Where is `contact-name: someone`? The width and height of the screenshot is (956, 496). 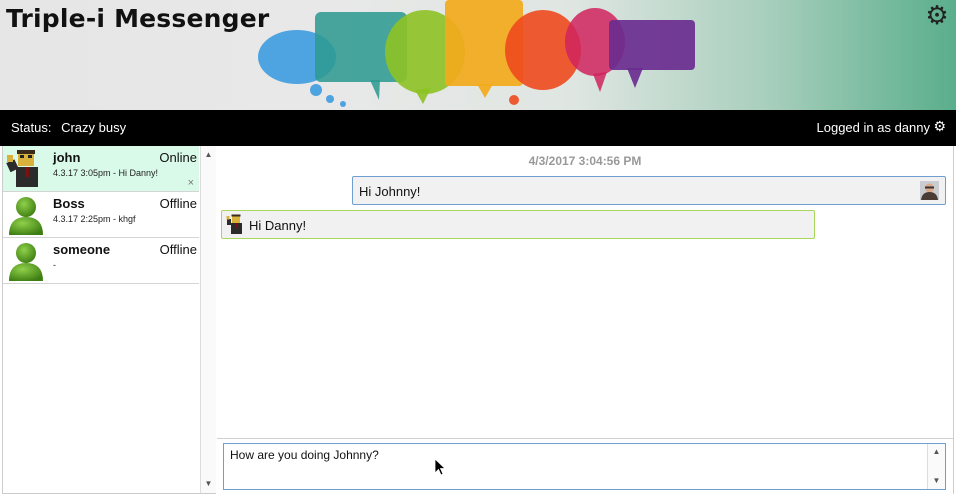
contact-name: someone is located at coordinates (82, 249).